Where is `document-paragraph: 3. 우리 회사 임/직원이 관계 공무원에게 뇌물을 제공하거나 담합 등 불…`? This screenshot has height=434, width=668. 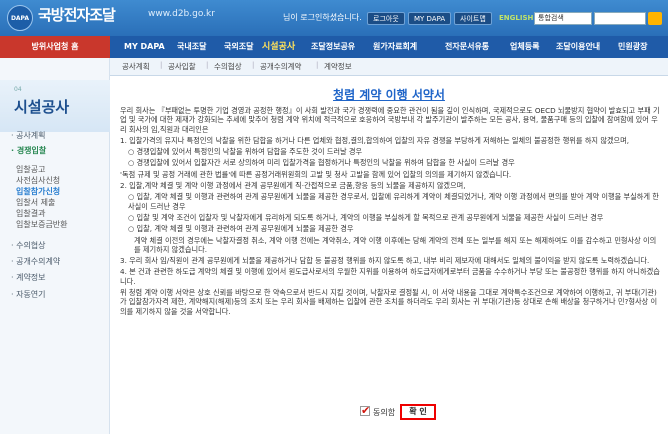
document-paragraph: 3. 우리 회사 임/직원이 관계 공무원에게 뇌물을 제공하거나 담합 등 불… is located at coordinates (385, 261).